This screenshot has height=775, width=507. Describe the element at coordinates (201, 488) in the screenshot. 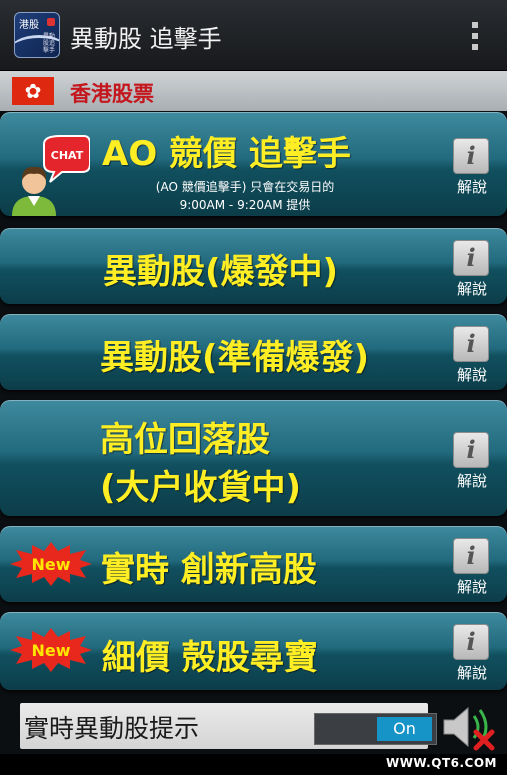

I see `menu-item-title-line-2: (大户收貨中)` at that location.